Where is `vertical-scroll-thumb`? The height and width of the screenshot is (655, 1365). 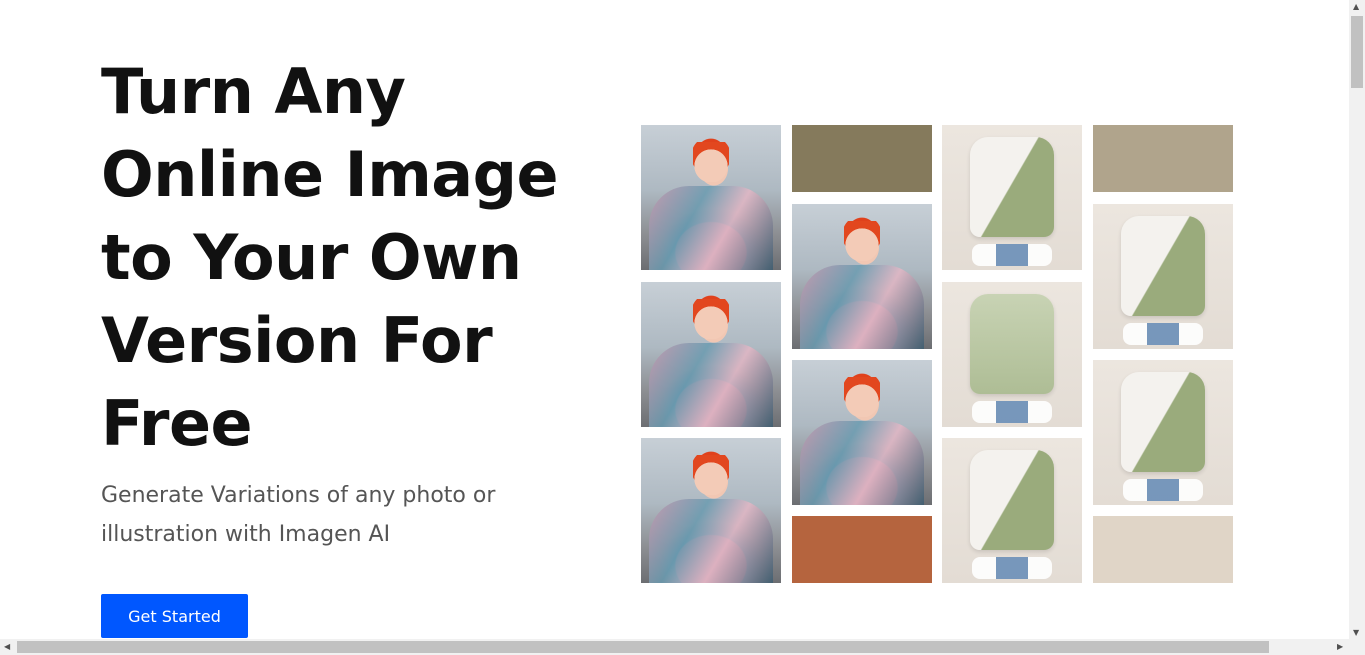 vertical-scroll-thumb is located at coordinates (1357, 52).